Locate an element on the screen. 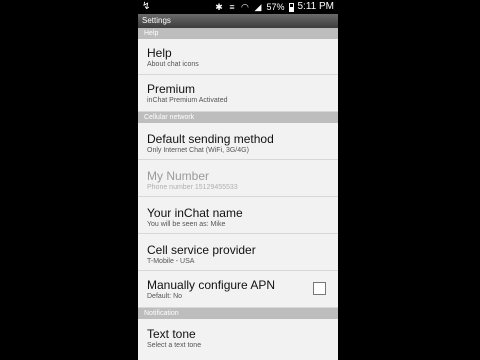 This screenshot has width=480, height=360. signal-icon: ◢ is located at coordinates (258, 6).